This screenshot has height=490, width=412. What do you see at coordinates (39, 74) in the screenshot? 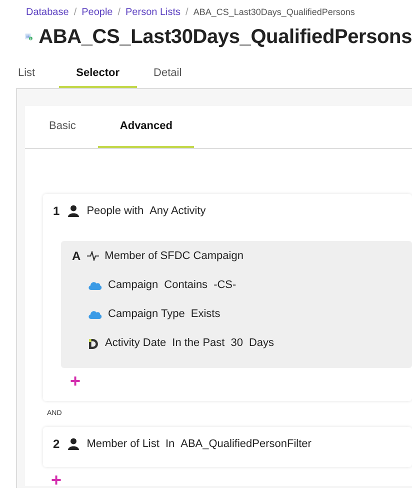
I see `tab: List` at bounding box center [39, 74].